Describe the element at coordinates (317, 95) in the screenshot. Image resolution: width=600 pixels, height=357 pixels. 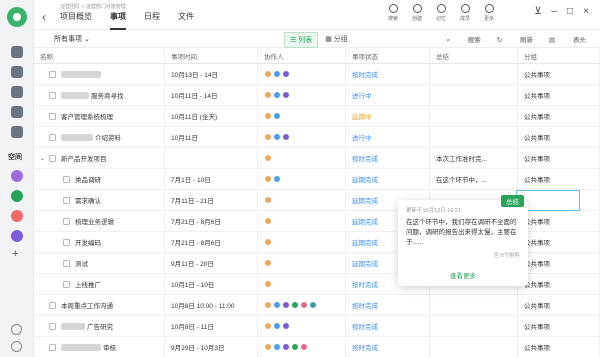
I see `table-row: 服务商寻找 10月11日 - 14日 进行中 公共事项` at that location.